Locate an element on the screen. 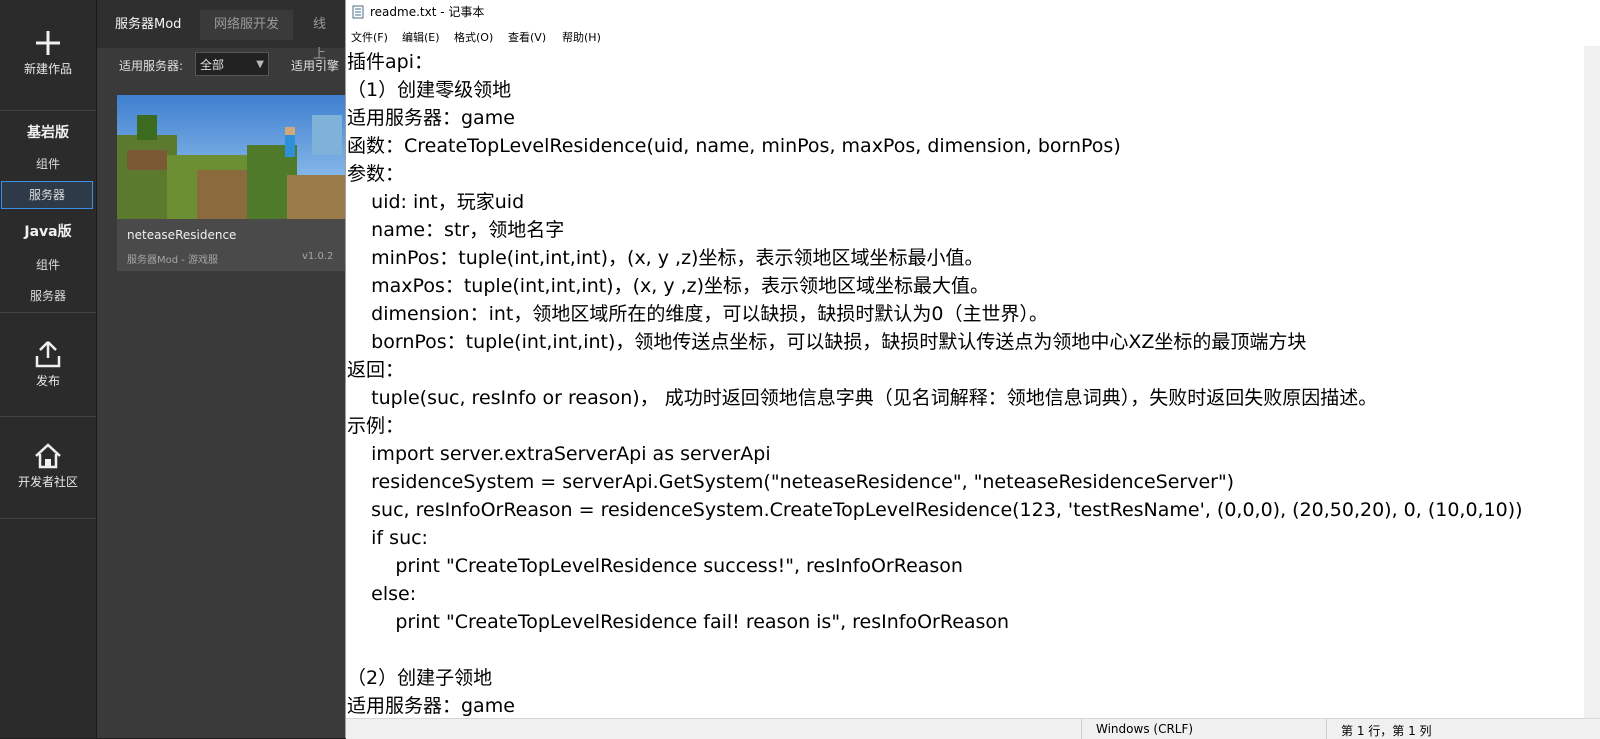  project-thumbnail is located at coordinates (232, 157).